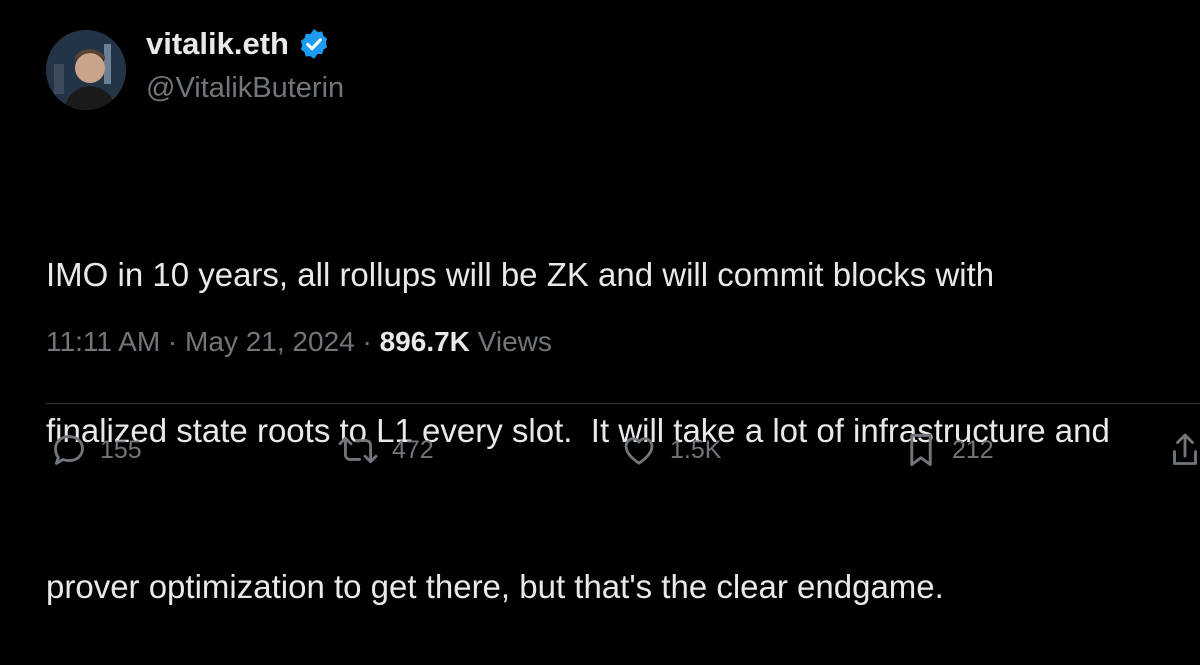 This screenshot has width=1200, height=665. I want to click on bookmark-button: 212, so click(948, 450).